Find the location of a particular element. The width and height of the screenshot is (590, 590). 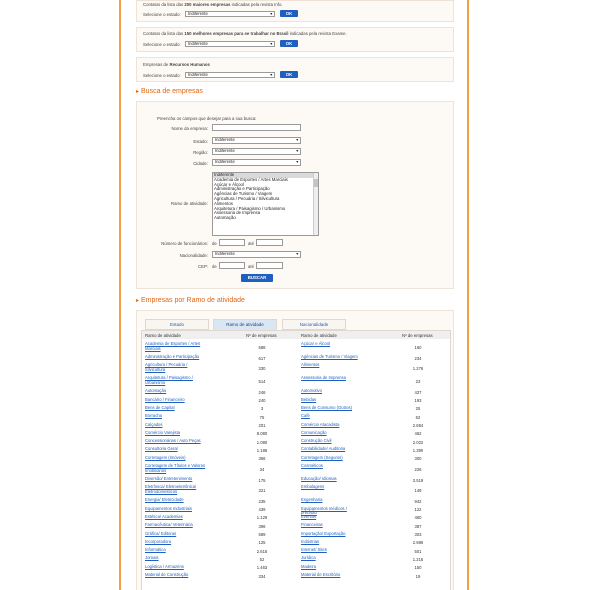

ramo-link: Engenharia is located at coordinates (332, 500).